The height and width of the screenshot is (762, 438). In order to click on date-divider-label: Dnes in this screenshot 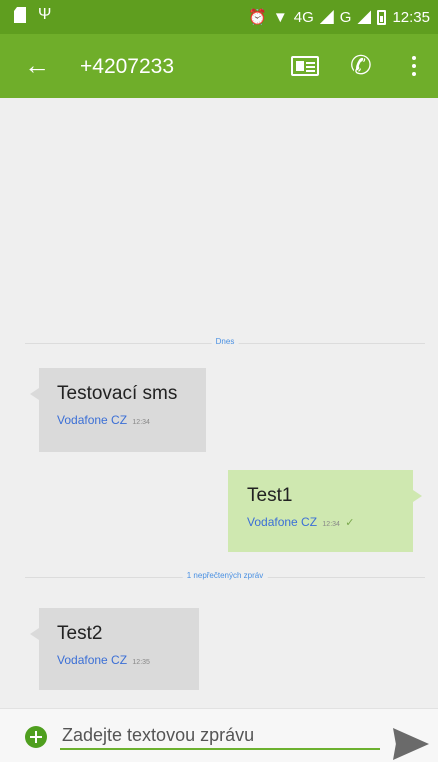, I will do `click(225, 341)`.